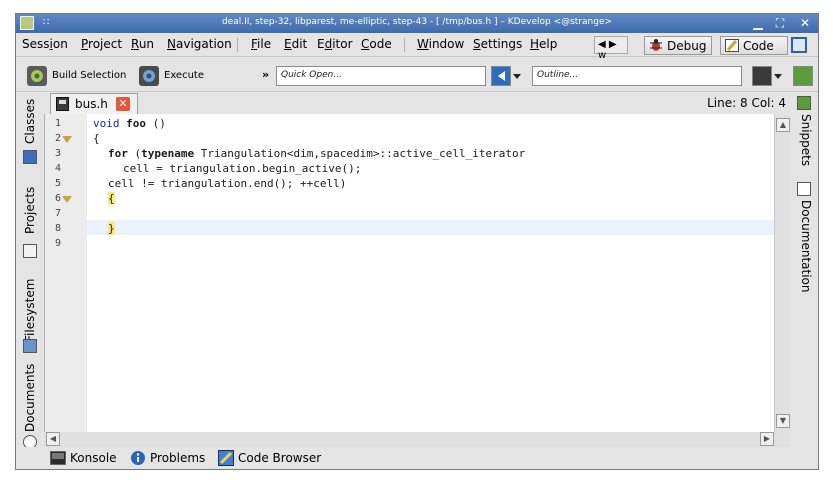 This screenshot has height=488, width=833. I want to click on code-browser-tab: Code Browser, so click(269, 458).